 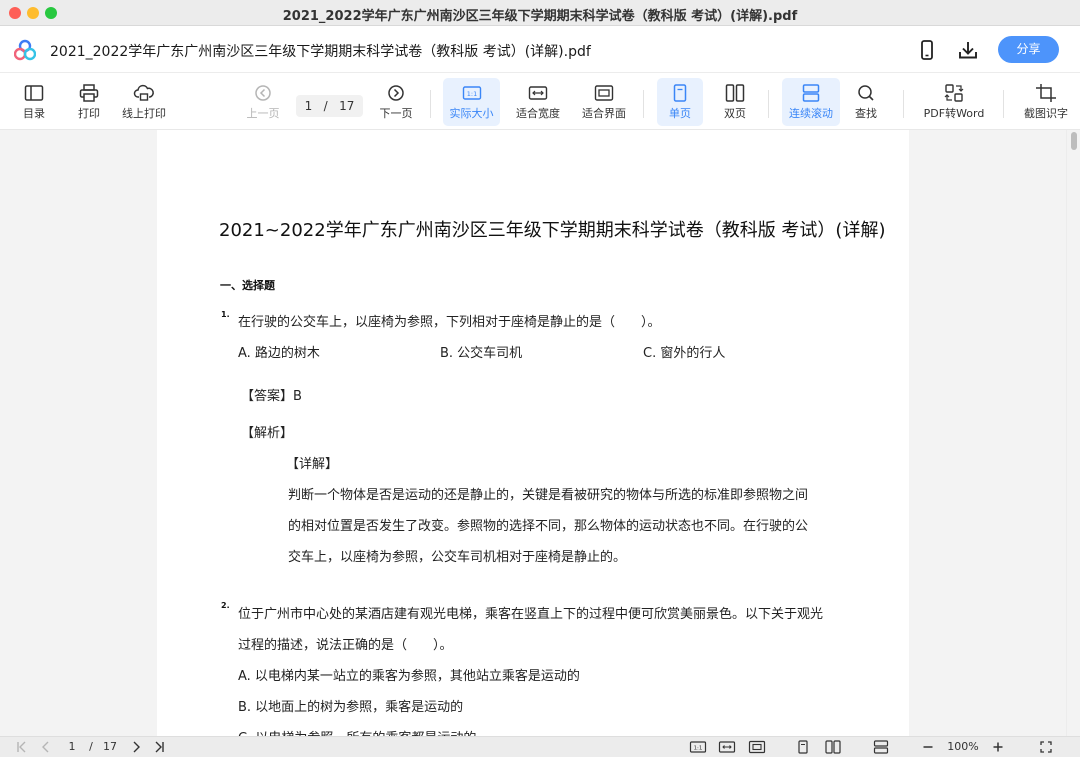 I want to click on continuous-scroll-label: 连续滚动, so click(x=811, y=113).